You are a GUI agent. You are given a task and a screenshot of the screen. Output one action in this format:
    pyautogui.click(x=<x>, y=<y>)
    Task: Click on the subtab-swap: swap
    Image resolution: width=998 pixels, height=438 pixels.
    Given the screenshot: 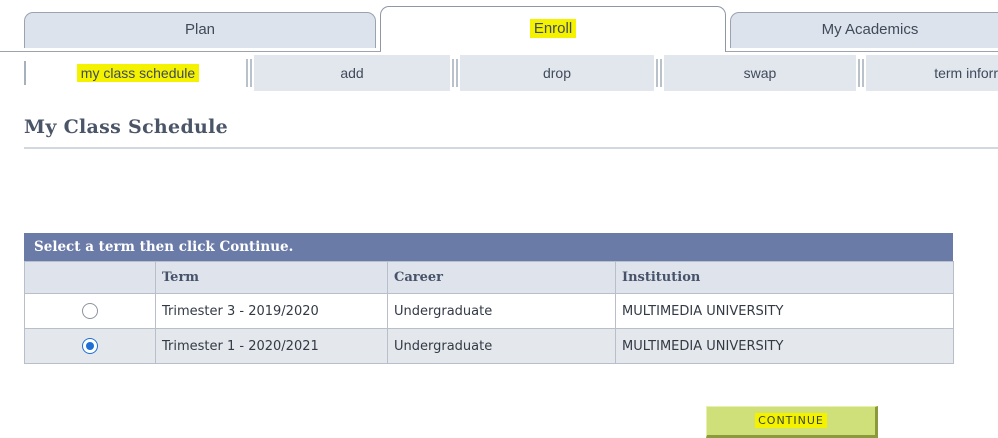 What is the action you would take?
    pyautogui.click(x=760, y=73)
    